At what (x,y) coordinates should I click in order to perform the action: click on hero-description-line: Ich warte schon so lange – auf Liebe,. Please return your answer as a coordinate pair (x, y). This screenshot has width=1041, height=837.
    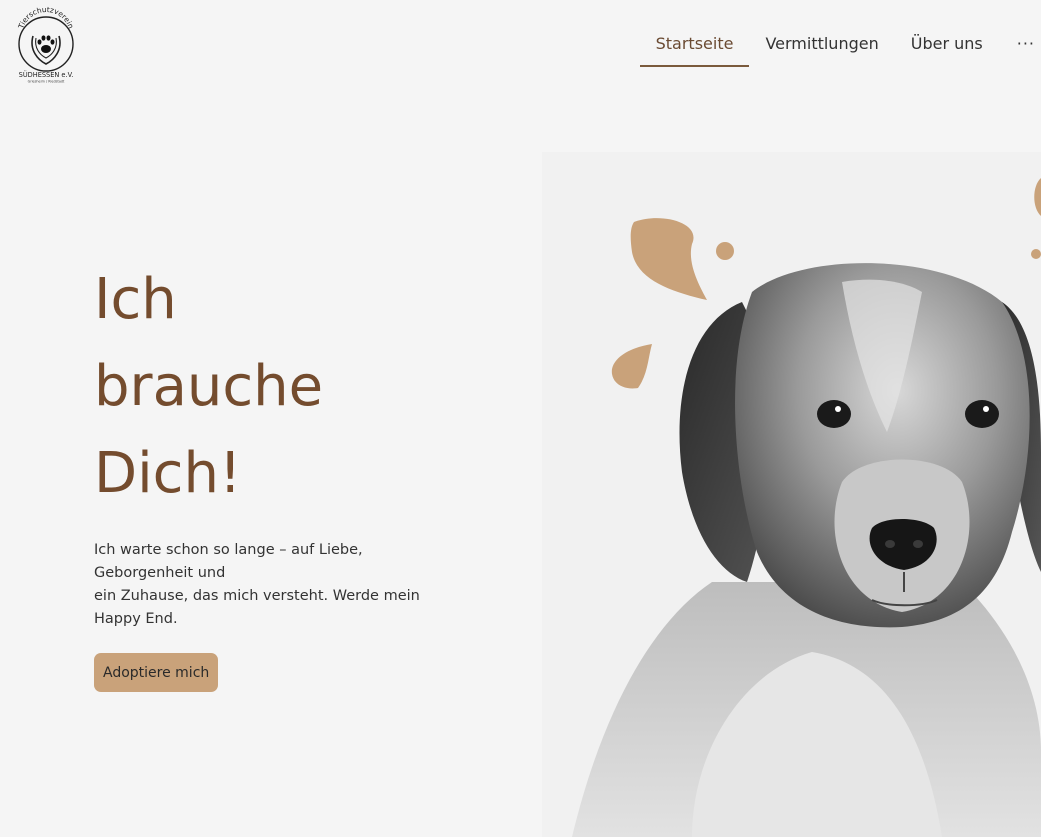
    Looking at the image, I should click on (228, 550).